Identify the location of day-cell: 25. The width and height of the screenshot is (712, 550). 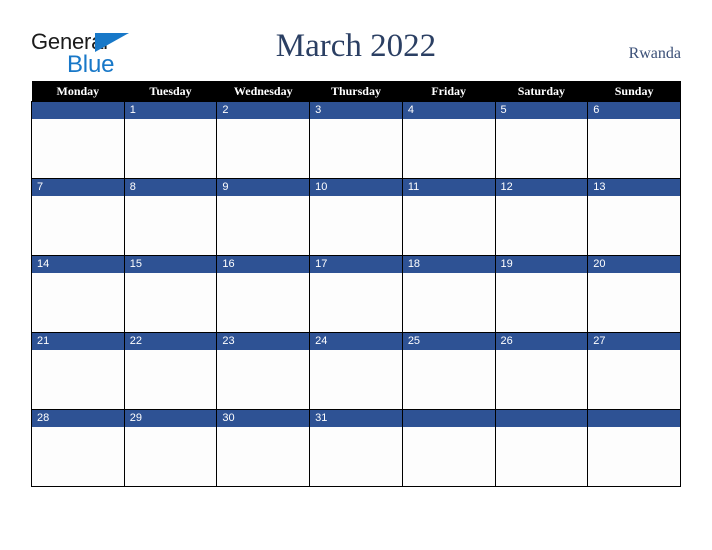
(448, 371).